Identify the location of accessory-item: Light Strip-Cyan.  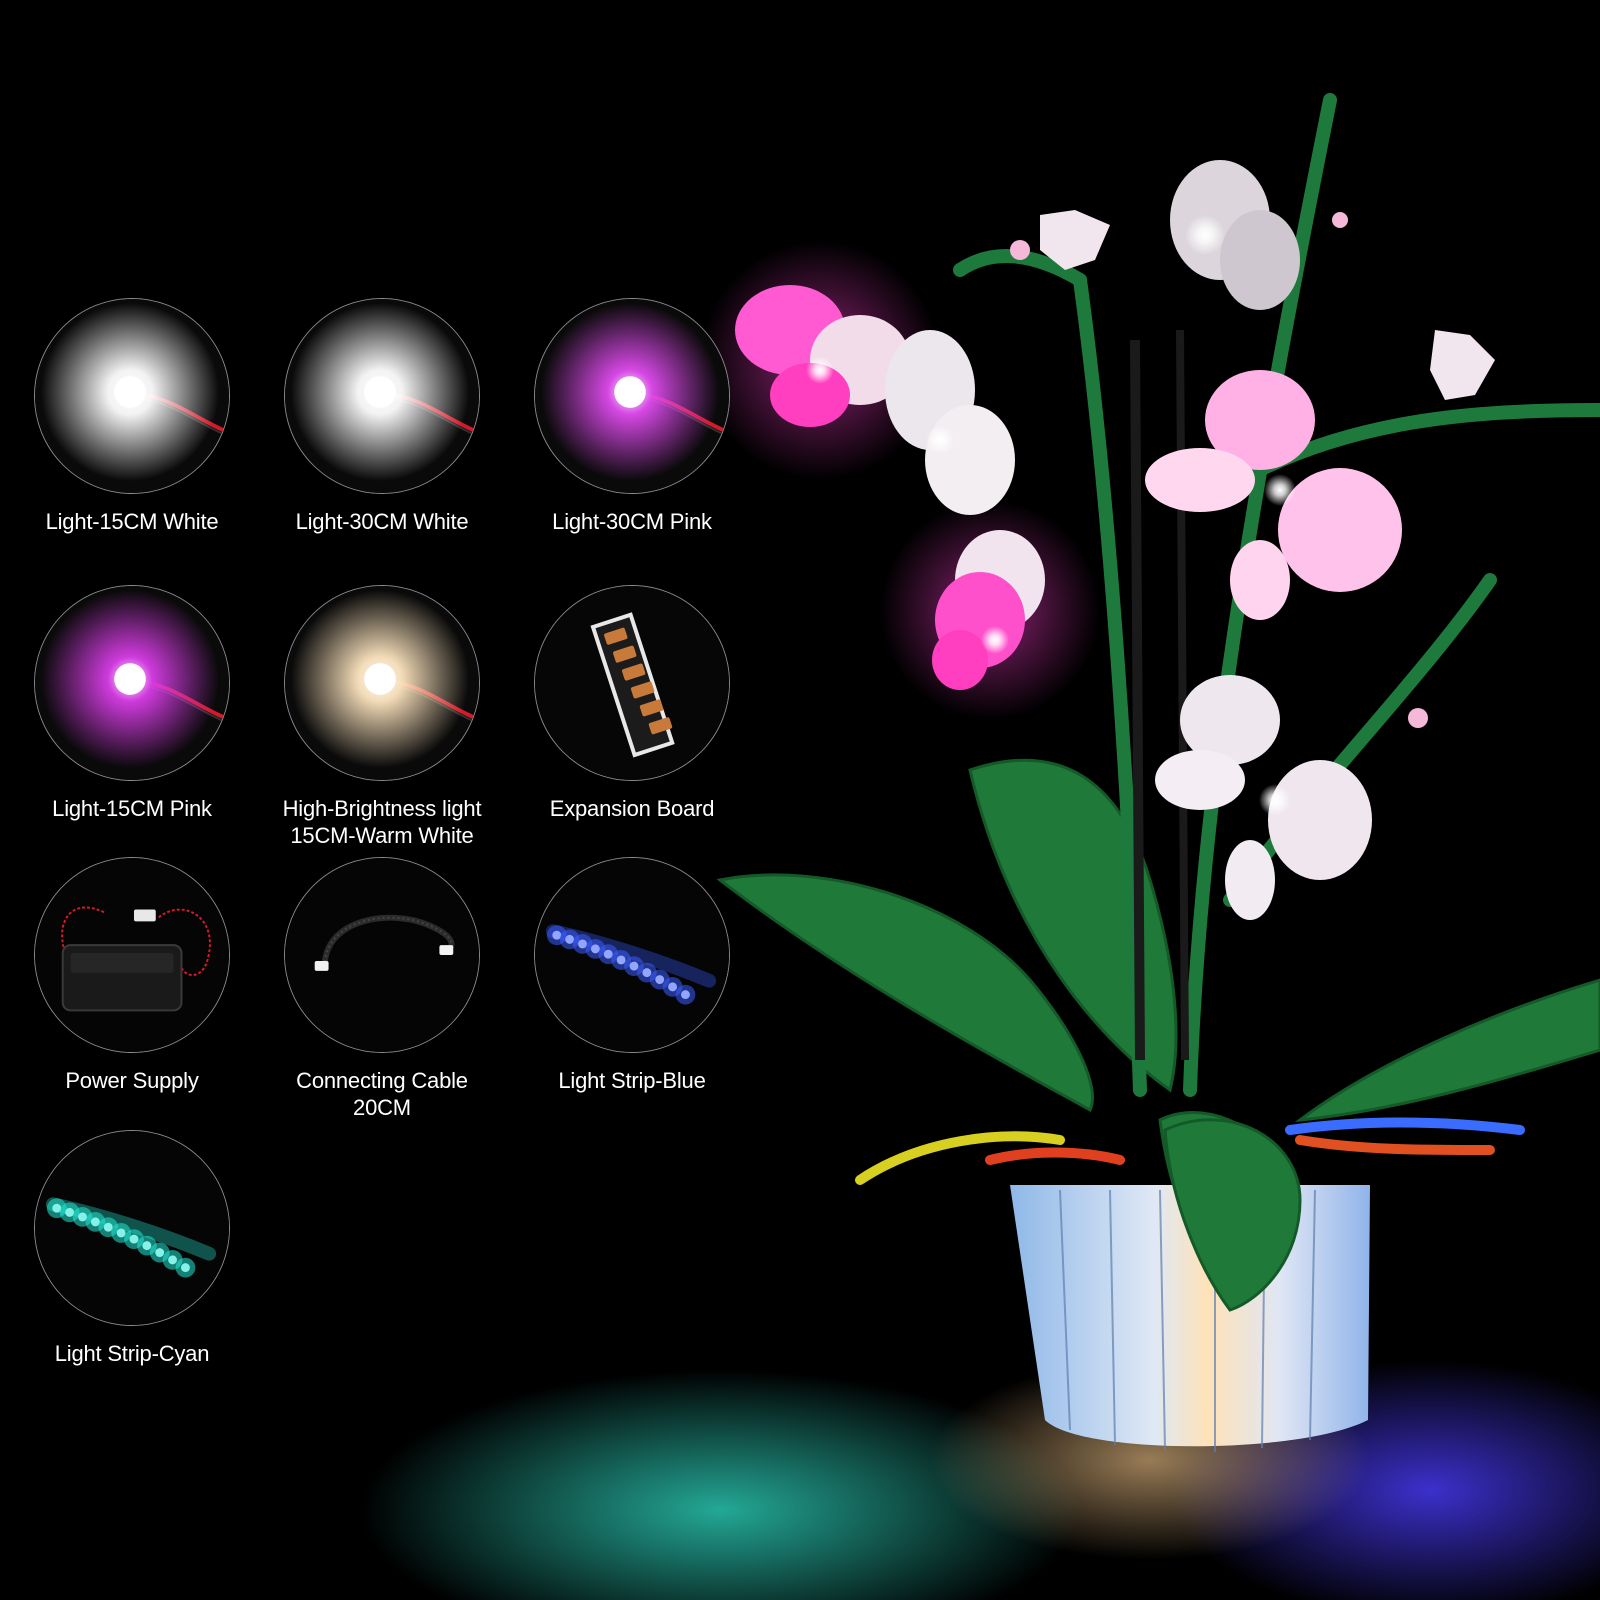
(132, 1248).